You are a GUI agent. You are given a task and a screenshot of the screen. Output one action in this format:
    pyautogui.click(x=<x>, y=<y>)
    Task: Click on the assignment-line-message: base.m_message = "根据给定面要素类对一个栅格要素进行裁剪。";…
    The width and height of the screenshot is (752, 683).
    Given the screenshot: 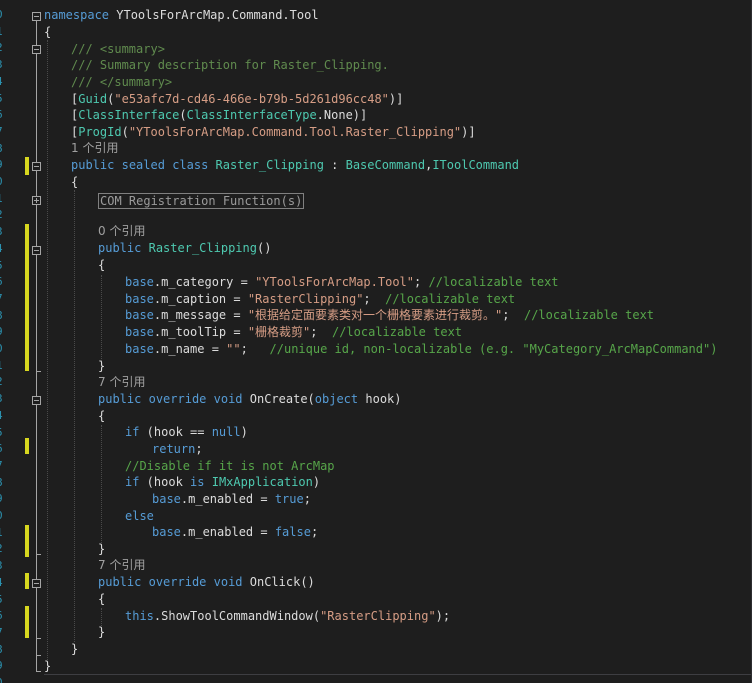 What is the action you would take?
    pyautogui.click(x=389, y=315)
    